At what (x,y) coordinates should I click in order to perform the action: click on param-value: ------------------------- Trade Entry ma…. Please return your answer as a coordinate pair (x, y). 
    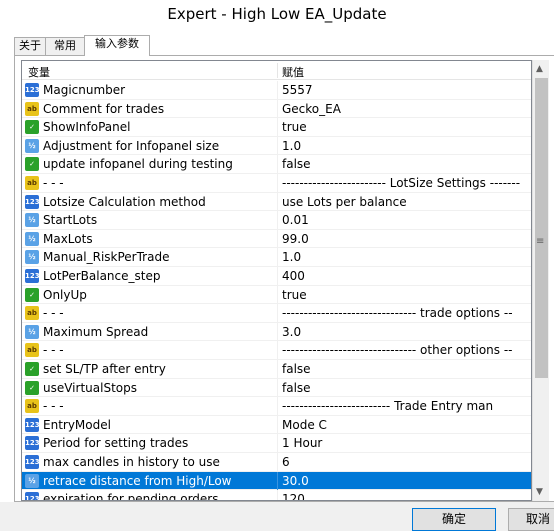
    Looking at the image, I should click on (406, 406).